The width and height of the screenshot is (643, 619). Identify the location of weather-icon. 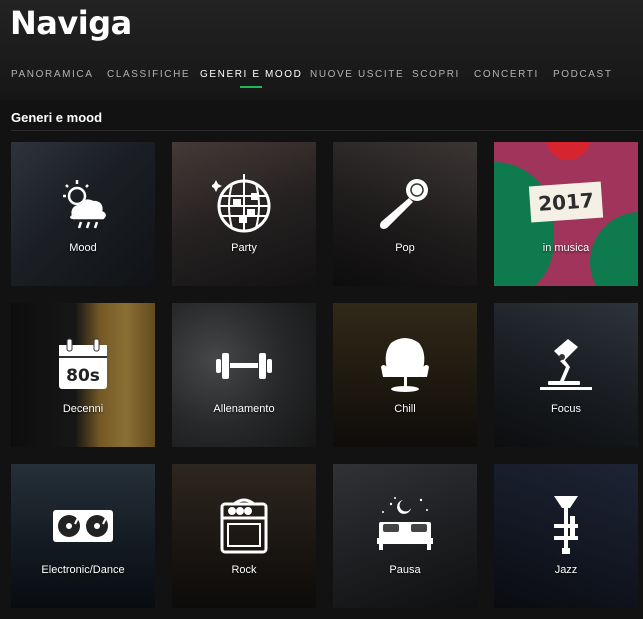
(83, 204).